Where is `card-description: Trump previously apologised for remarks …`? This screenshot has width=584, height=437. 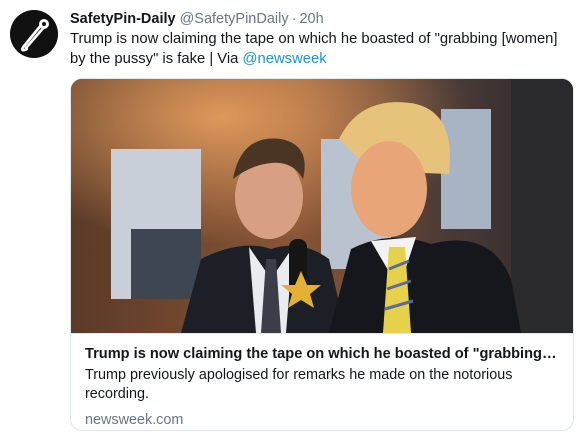
card-description: Trump previously apologised for remarks … is located at coordinates (299, 384).